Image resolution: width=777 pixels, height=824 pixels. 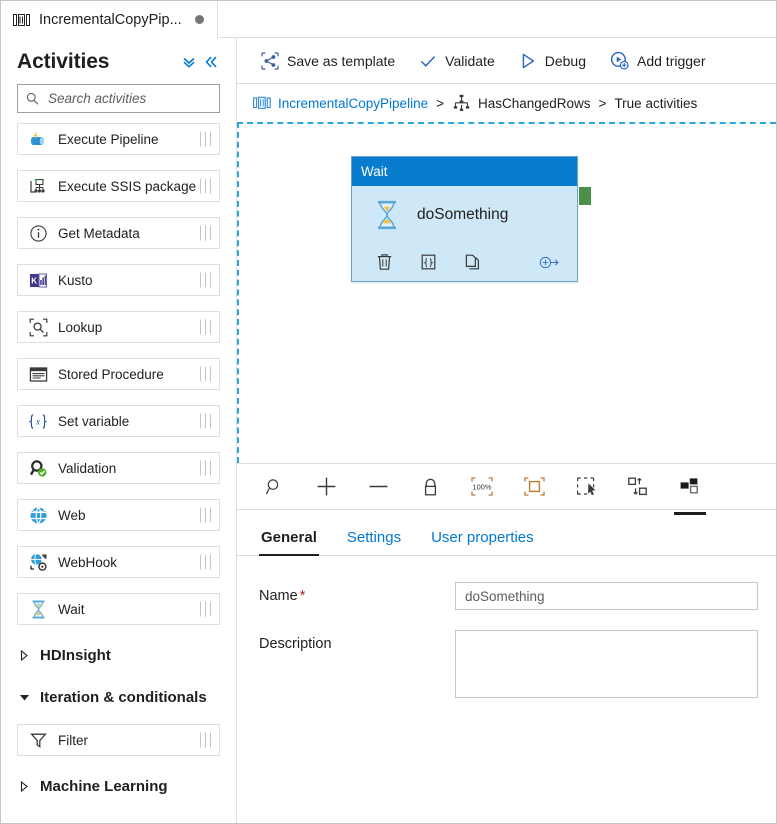 What do you see at coordinates (127, 186) in the screenshot?
I see `activity-label: Execute SSIS package` at bounding box center [127, 186].